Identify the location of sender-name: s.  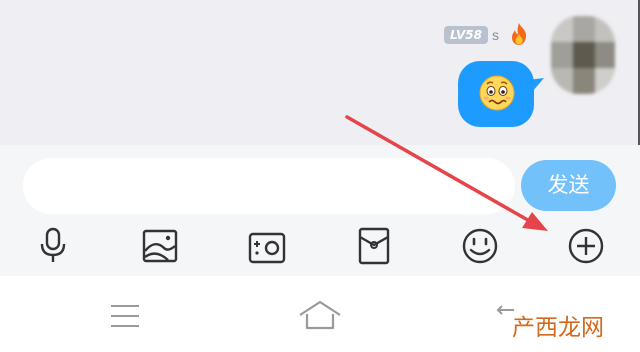
(495, 35).